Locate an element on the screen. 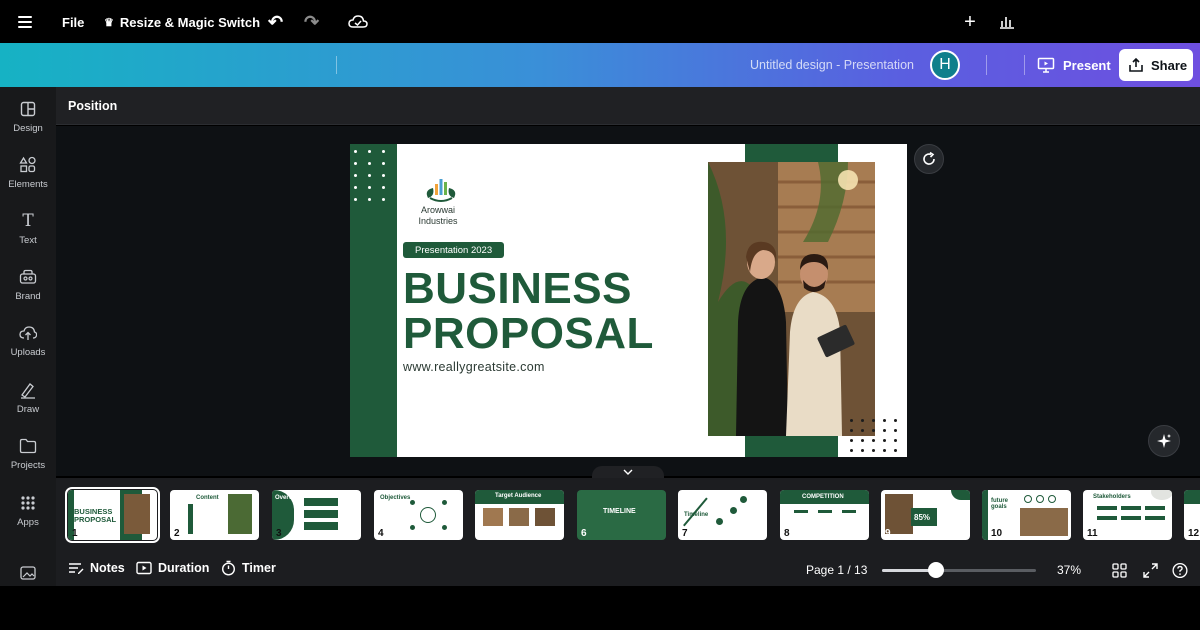 The height and width of the screenshot is (630, 1200). thumbnail-title: BUSINESS PROPOSAL is located at coordinates (95, 515).